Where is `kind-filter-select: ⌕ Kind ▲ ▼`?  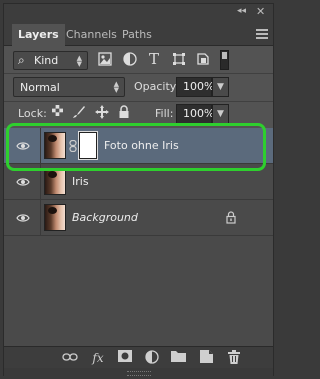 kind-filter-select: ⌕ Kind ▲ ▼ is located at coordinates (50, 60).